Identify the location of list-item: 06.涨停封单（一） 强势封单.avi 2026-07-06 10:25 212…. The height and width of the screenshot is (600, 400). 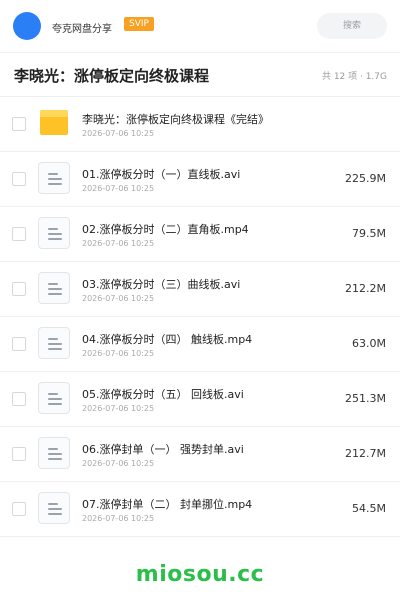
(200, 454).